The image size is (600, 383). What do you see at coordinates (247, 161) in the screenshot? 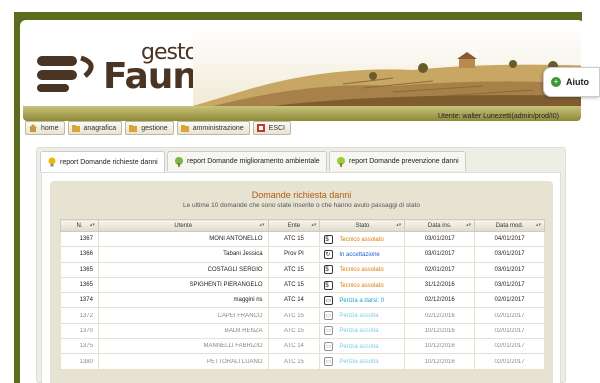
I see `tab-miglioramento-ambientale: report Domande miglioramento ambientale` at bounding box center [247, 161].